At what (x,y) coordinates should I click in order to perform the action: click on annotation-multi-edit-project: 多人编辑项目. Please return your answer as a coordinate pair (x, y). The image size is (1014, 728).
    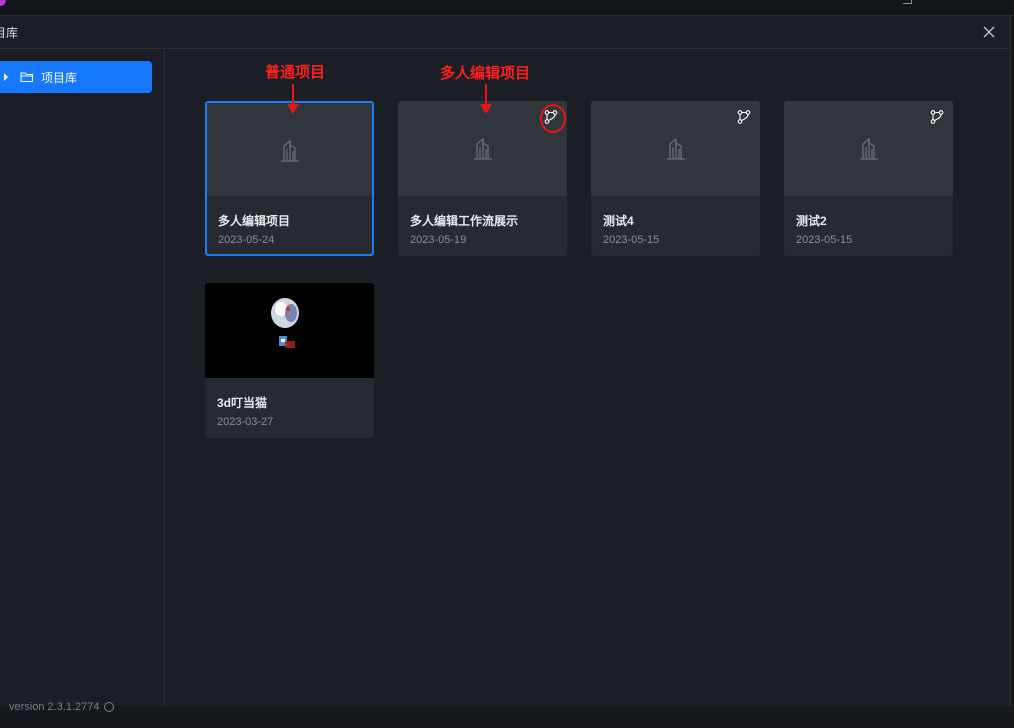
    Looking at the image, I should click on (485, 73).